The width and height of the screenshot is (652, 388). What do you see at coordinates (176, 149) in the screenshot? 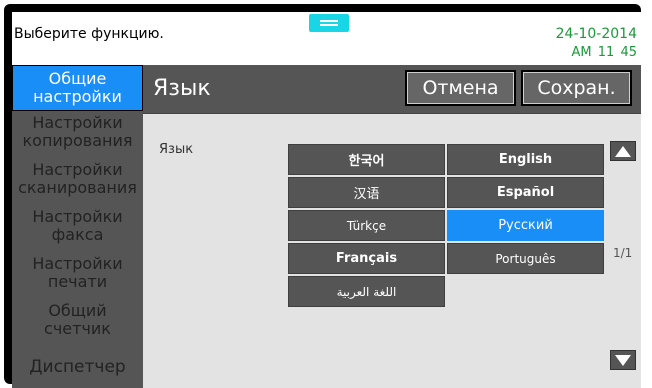
I see `language-field-label: Язык` at bounding box center [176, 149].